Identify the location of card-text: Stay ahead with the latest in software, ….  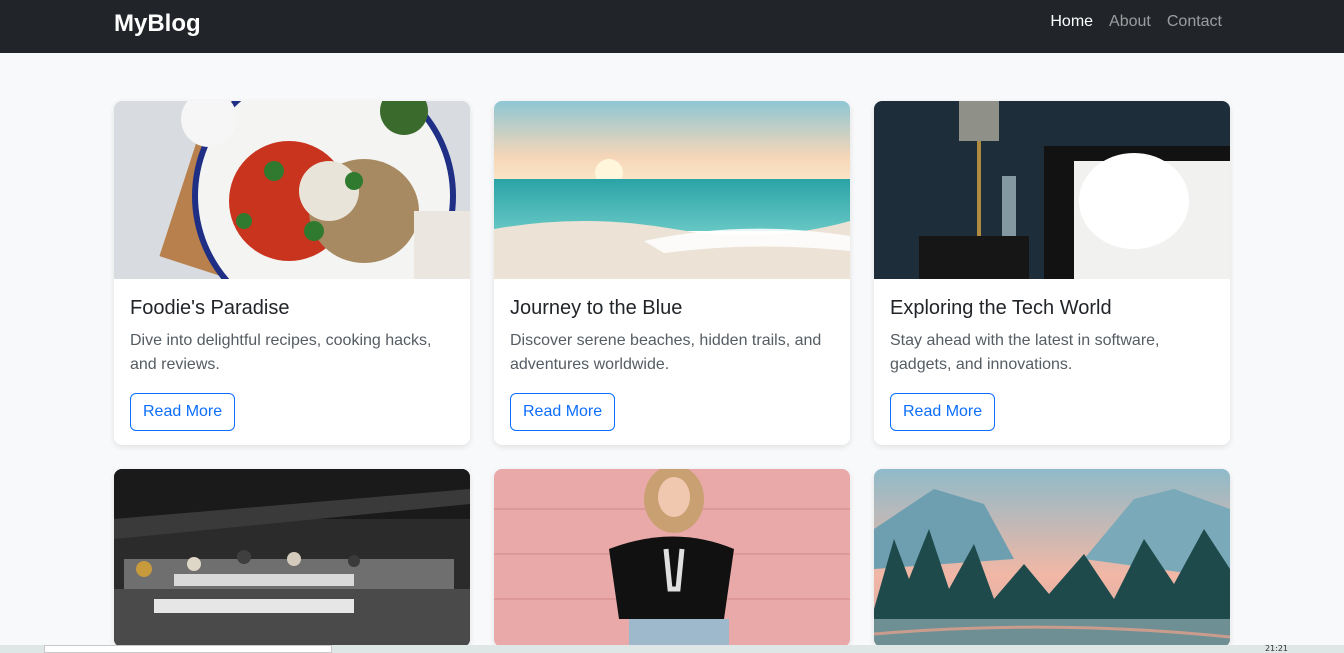
(1025, 352).